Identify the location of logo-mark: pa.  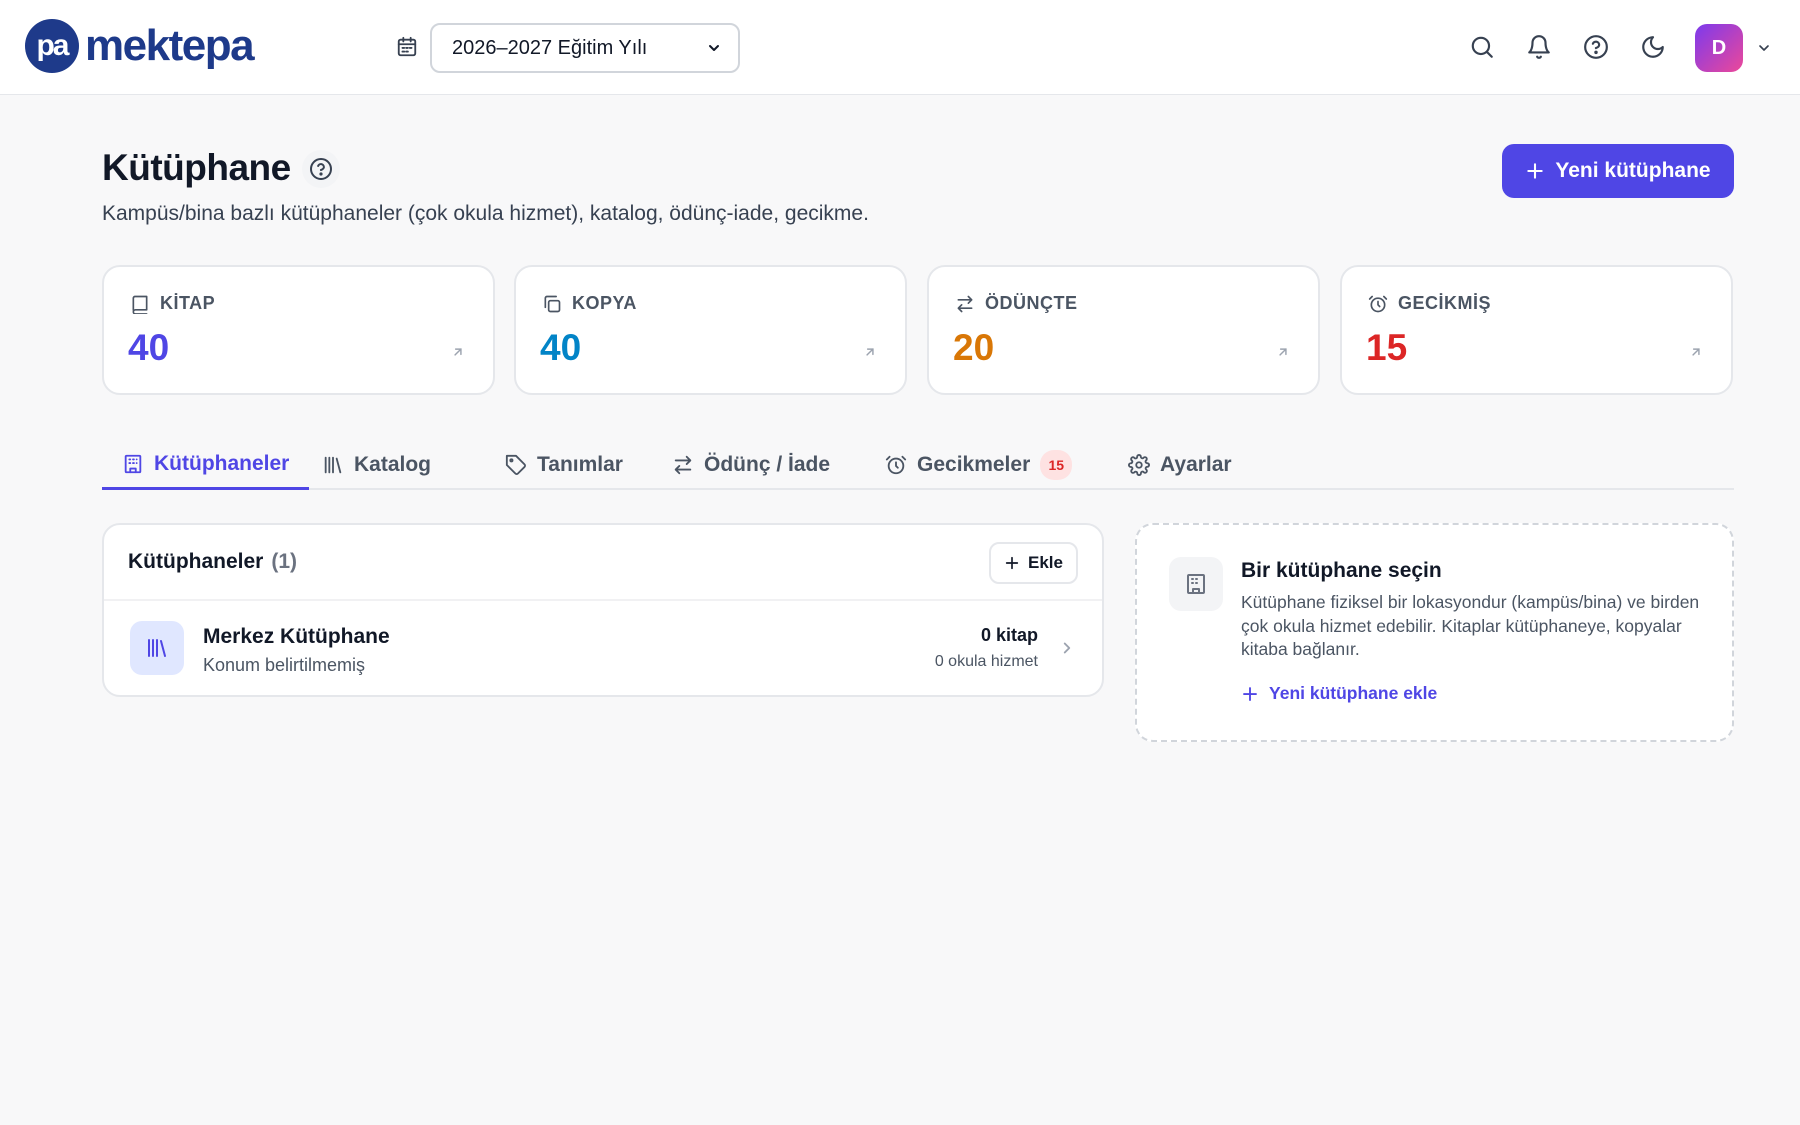
(52, 46).